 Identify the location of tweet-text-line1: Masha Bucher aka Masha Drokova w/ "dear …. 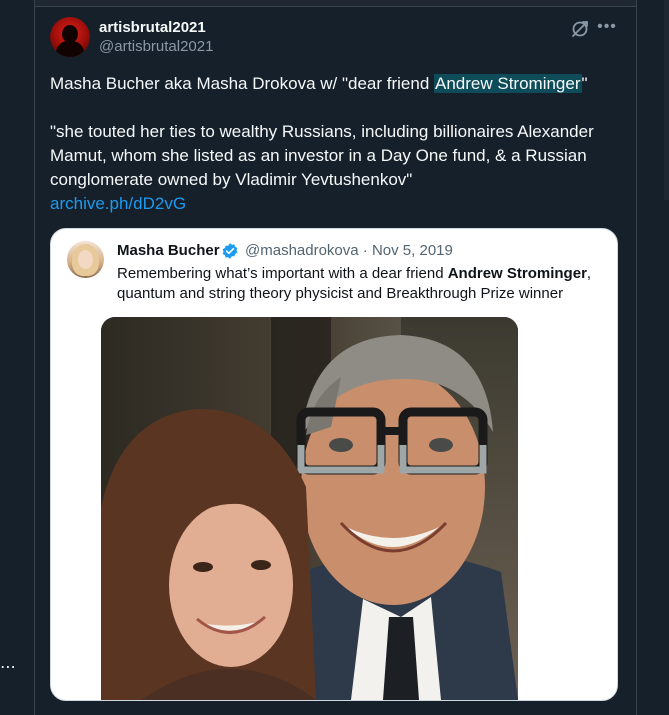
(340, 84).